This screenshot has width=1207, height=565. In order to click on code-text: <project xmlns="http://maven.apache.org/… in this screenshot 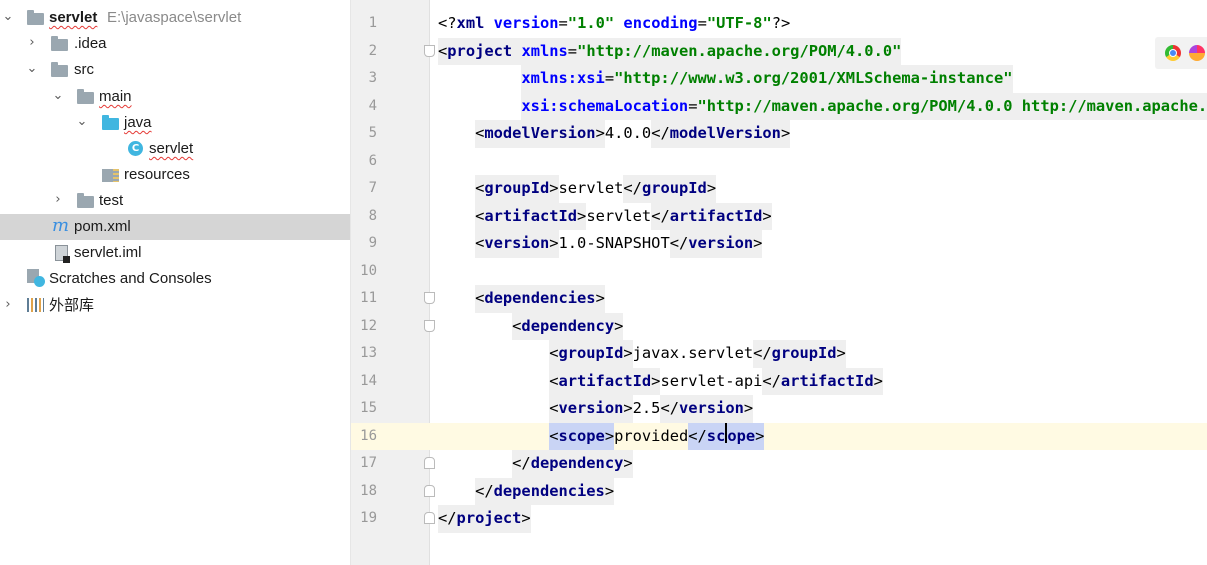, I will do `click(670, 51)`.